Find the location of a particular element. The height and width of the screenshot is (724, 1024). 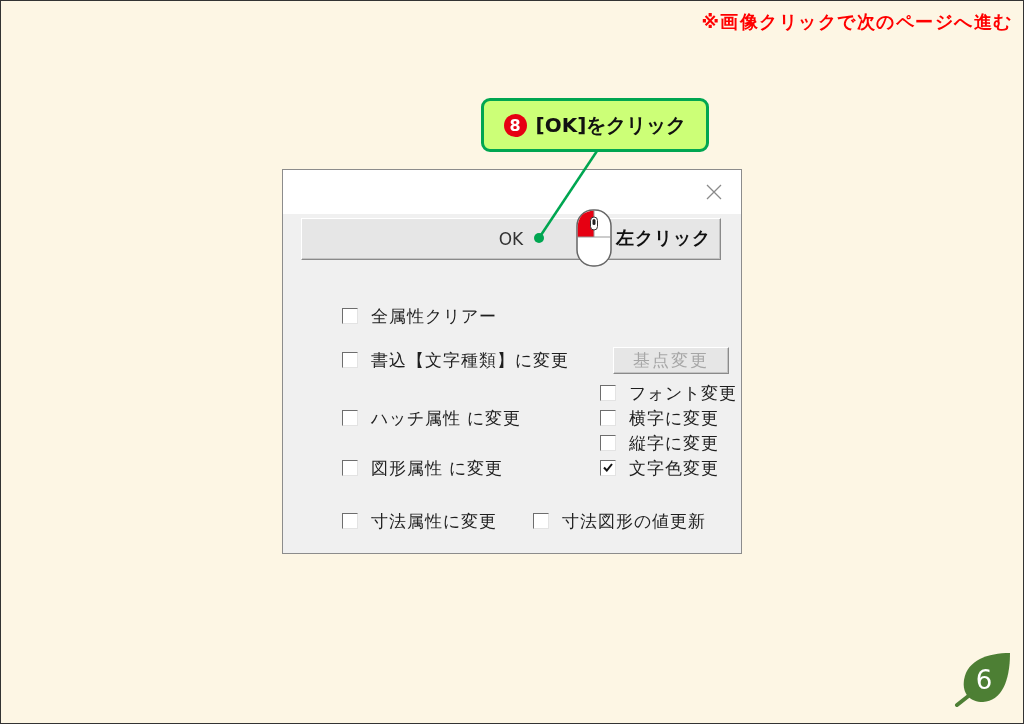

checkbox-label: 寸法図形の値更新 is located at coordinates (634, 521).